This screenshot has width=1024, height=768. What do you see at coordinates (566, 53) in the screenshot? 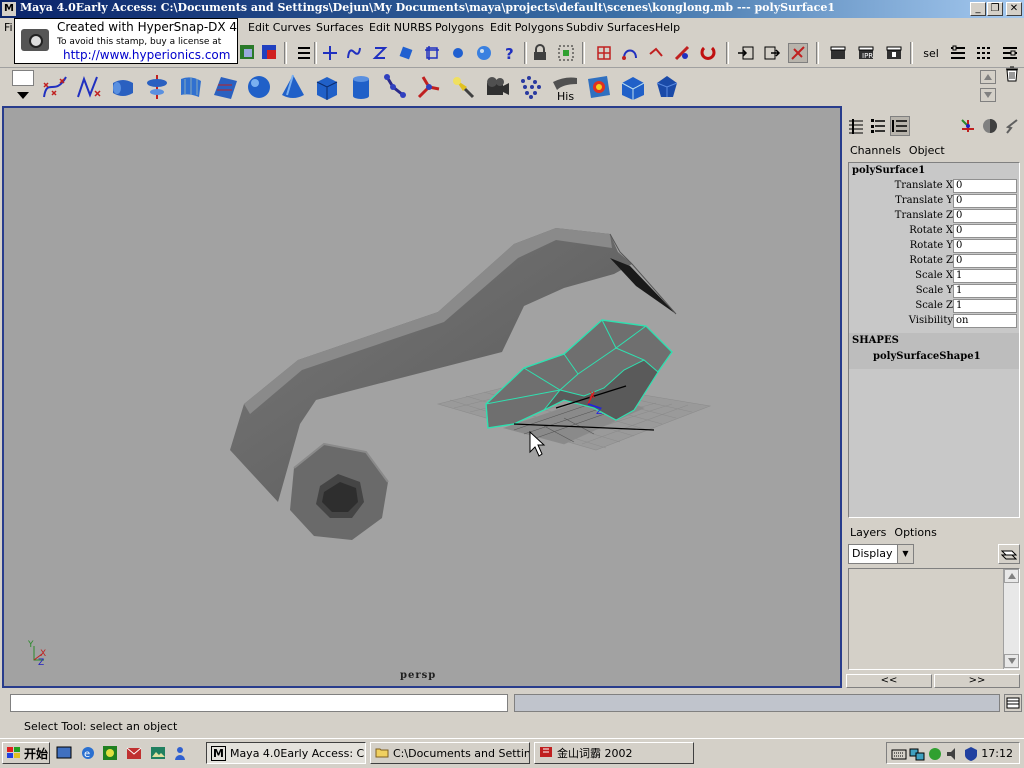
I see `select-highlight-icon` at bounding box center [566, 53].